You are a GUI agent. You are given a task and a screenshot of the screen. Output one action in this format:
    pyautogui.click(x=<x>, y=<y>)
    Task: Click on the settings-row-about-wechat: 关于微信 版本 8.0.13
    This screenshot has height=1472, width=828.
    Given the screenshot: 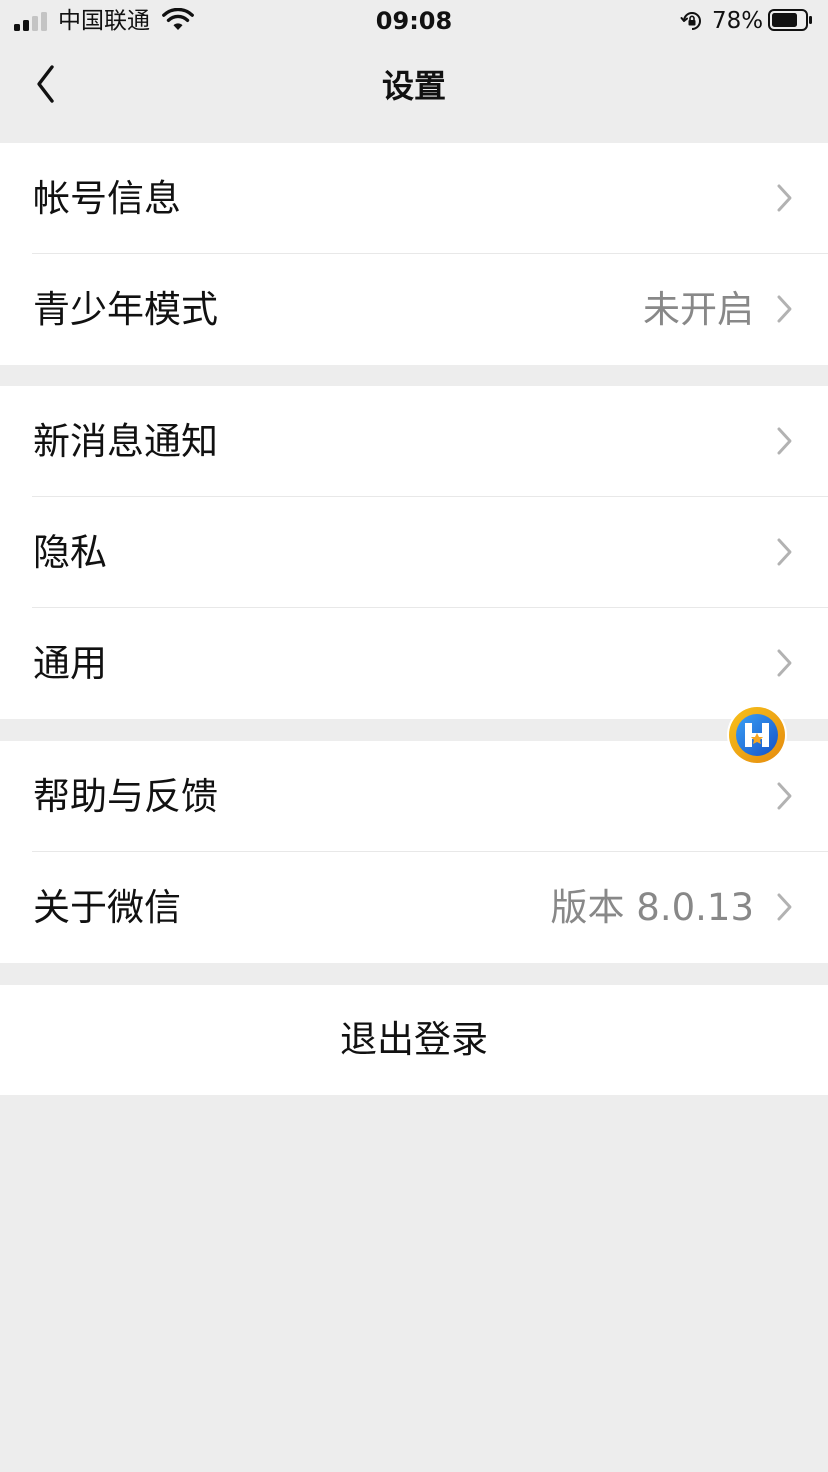 What is the action you would take?
    pyautogui.click(x=414, y=907)
    